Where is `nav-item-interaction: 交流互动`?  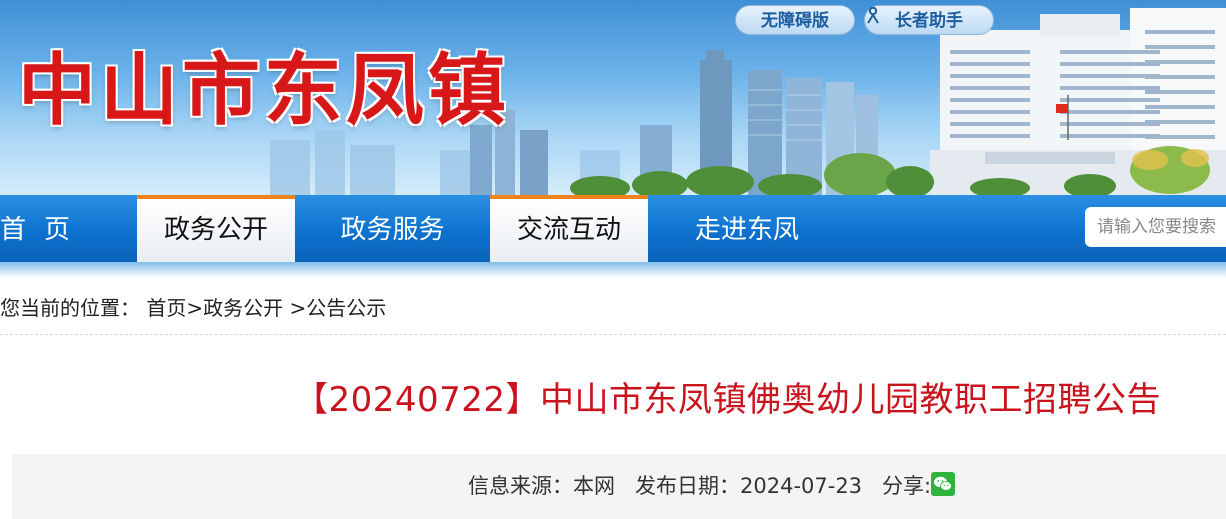 nav-item-interaction: 交流互动 is located at coordinates (569, 228).